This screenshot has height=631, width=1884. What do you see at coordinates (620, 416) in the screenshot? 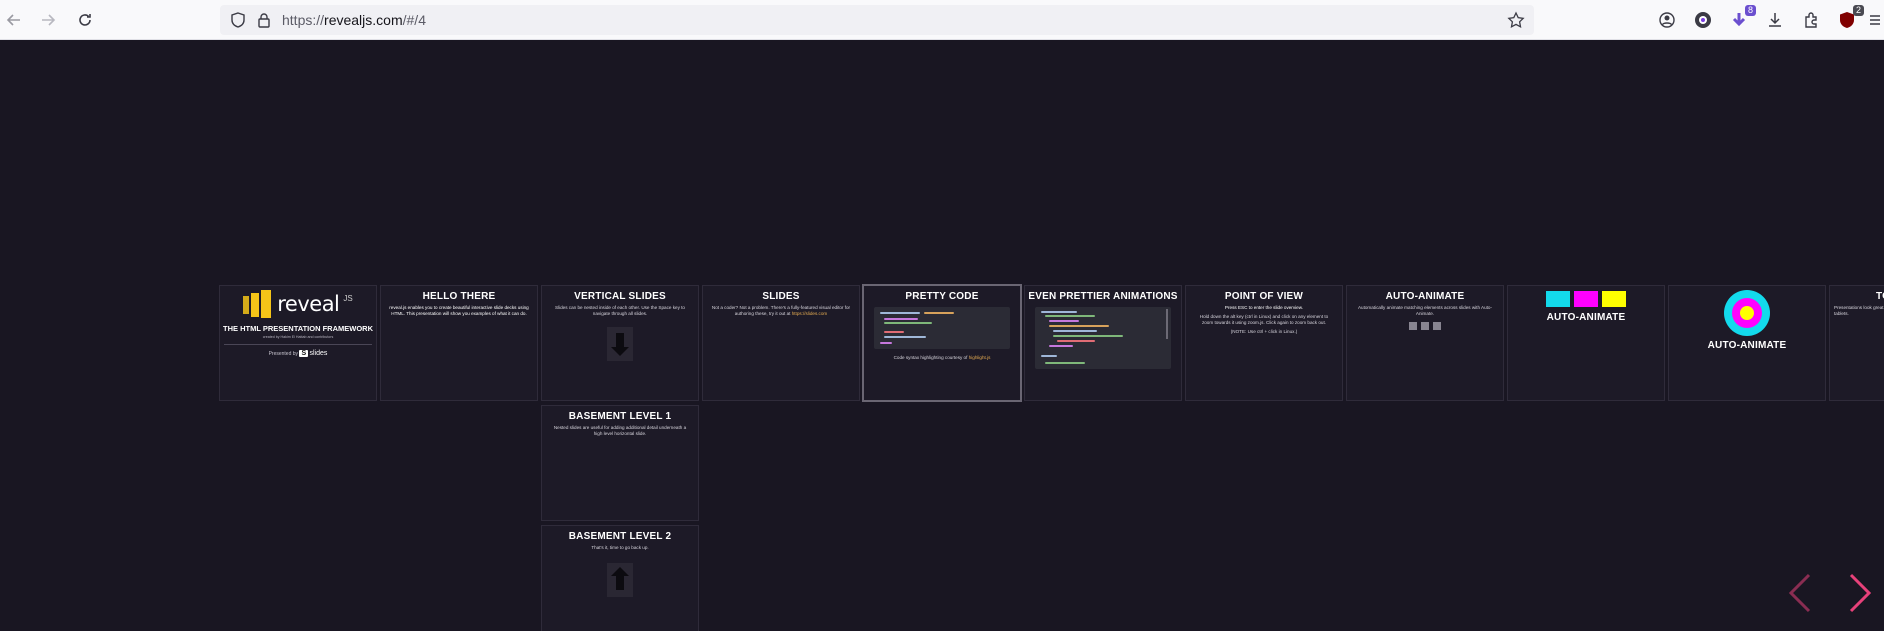
I see `slide-heading: BASEMENT LEVEL 1` at bounding box center [620, 416].